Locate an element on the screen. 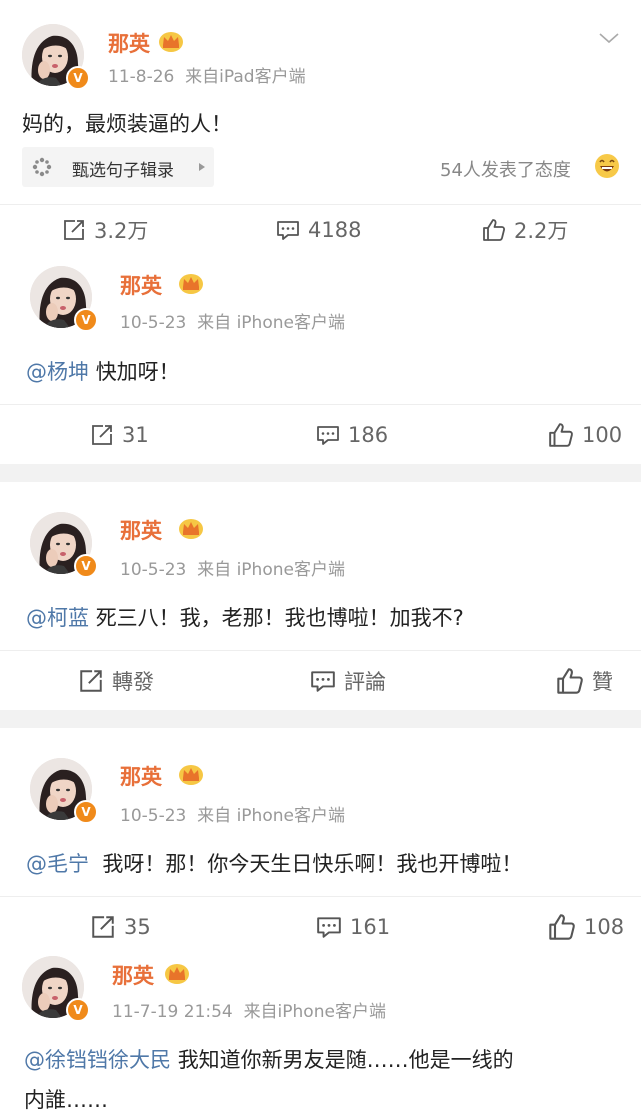 This screenshot has height=1120, width=641. post-body: 我呀！那！你今天生日快乐啊！我也开博啦！ is located at coordinates (312, 864).